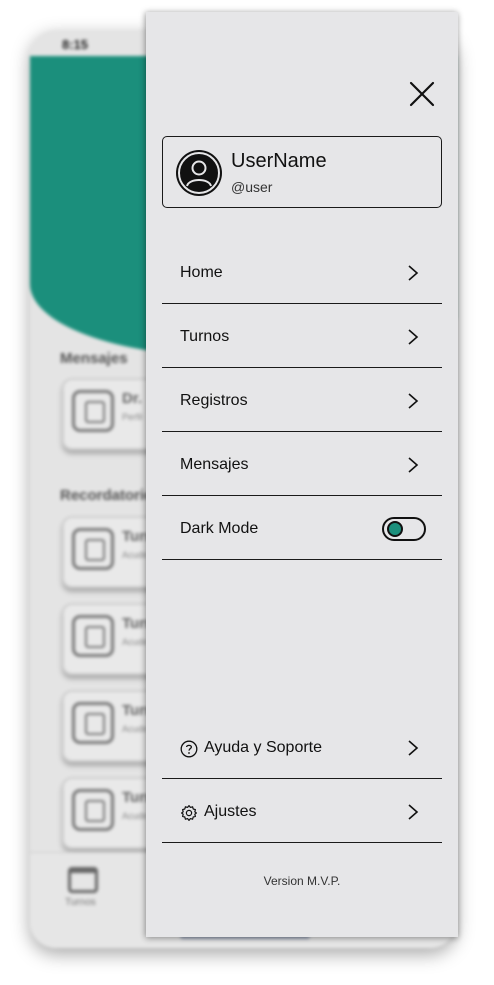 The height and width of the screenshot is (985, 494). What do you see at coordinates (302, 528) in the screenshot?
I see `menu-item-dark-mode: Dark Mode` at bounding box center [302, 528].